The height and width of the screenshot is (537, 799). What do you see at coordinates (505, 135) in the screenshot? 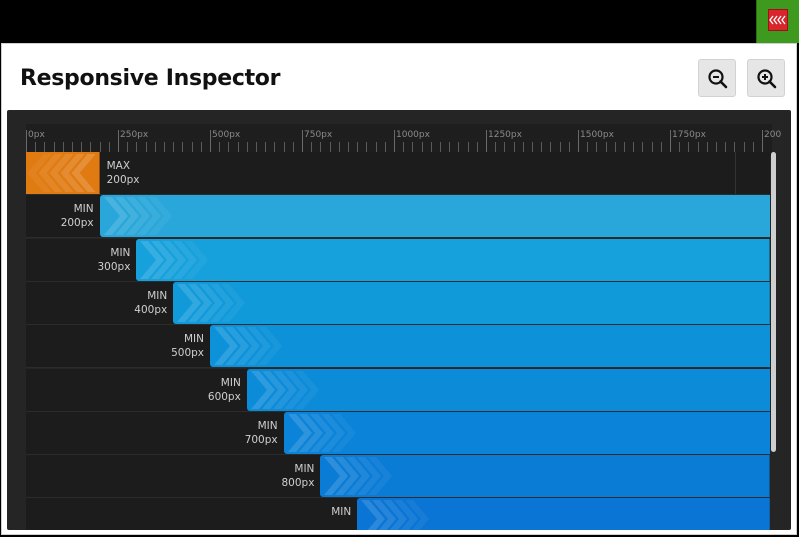
I see `ruler-label: 1250px` at bounding box center [505, 135].